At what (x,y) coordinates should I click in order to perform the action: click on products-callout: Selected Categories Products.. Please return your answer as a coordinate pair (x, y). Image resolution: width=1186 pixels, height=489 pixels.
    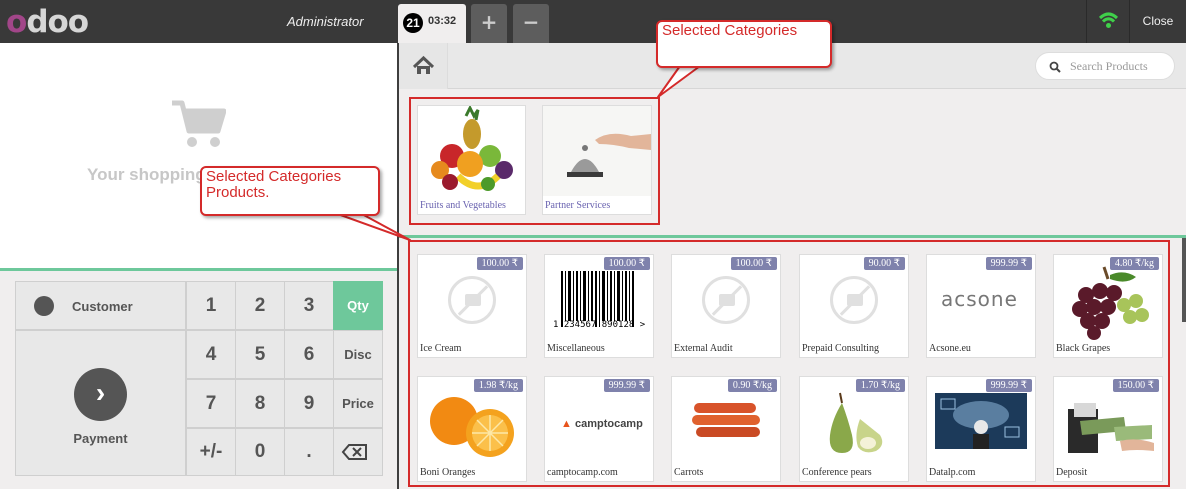
    Looking at the image, I should click on (290, 191).